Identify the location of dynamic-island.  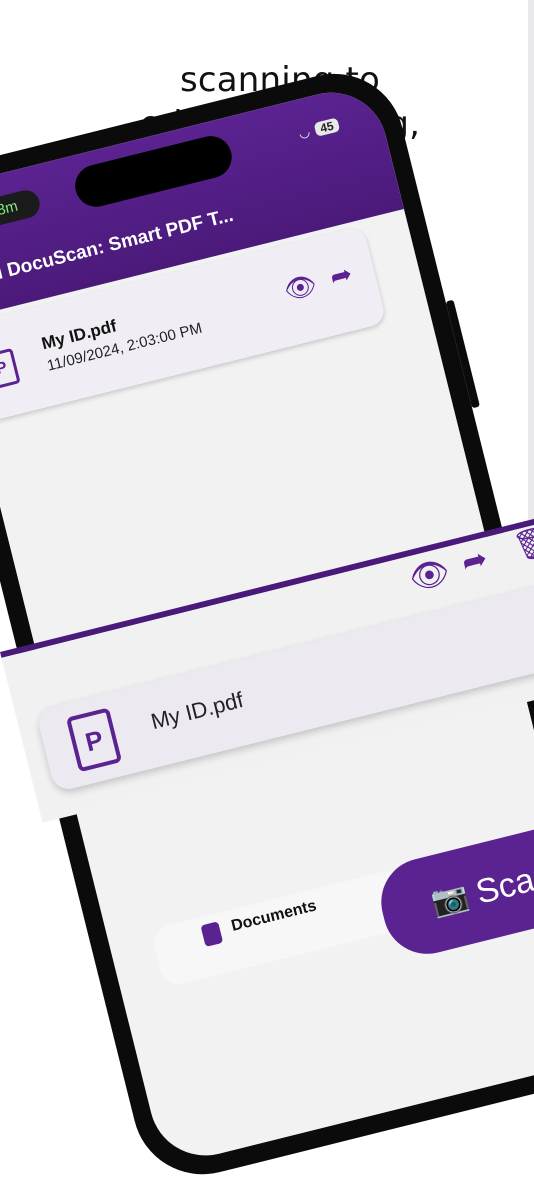
(153, 171).